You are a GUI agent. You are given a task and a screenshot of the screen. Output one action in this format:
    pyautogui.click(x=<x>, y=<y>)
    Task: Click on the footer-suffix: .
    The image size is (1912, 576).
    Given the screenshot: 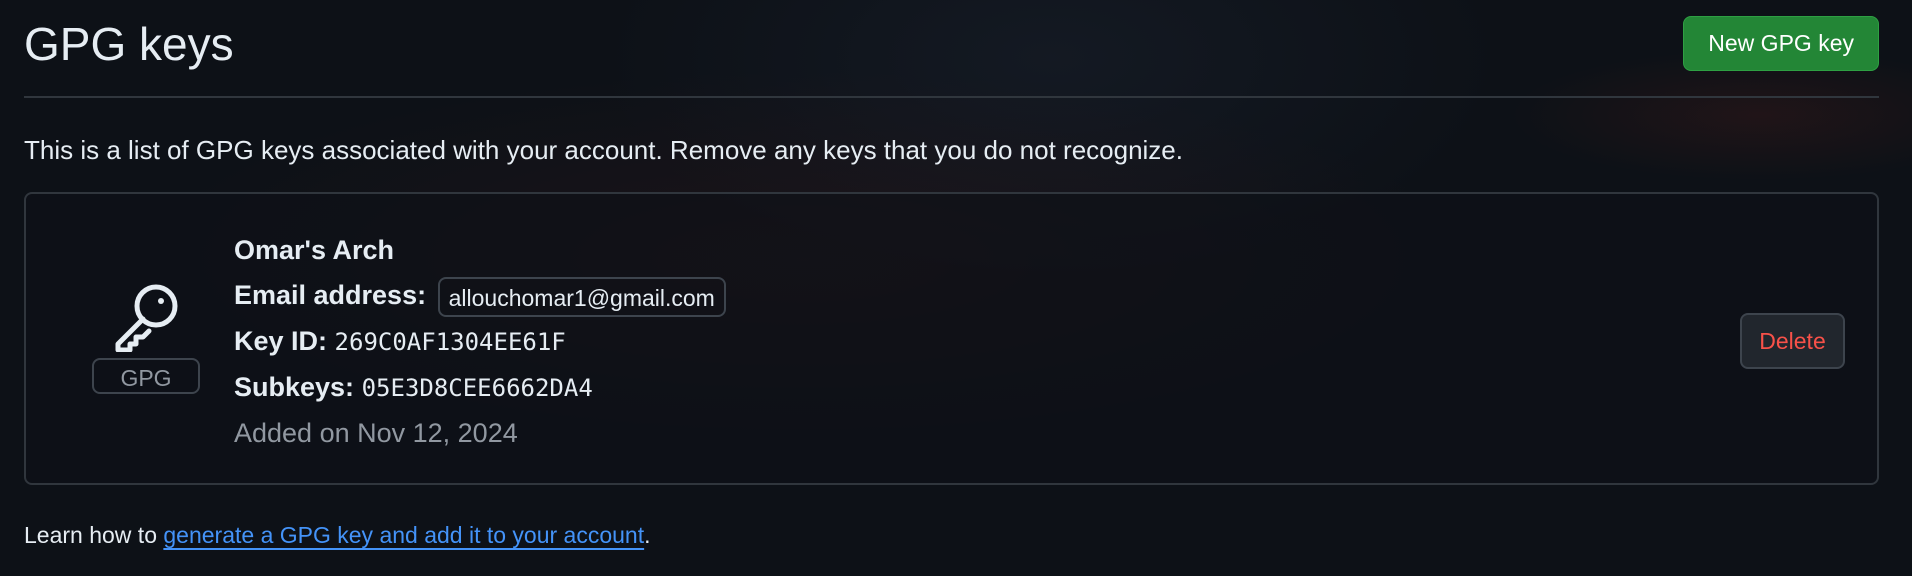 What is the action you would take?
    pyautogui.click(x=647, y=535)
    